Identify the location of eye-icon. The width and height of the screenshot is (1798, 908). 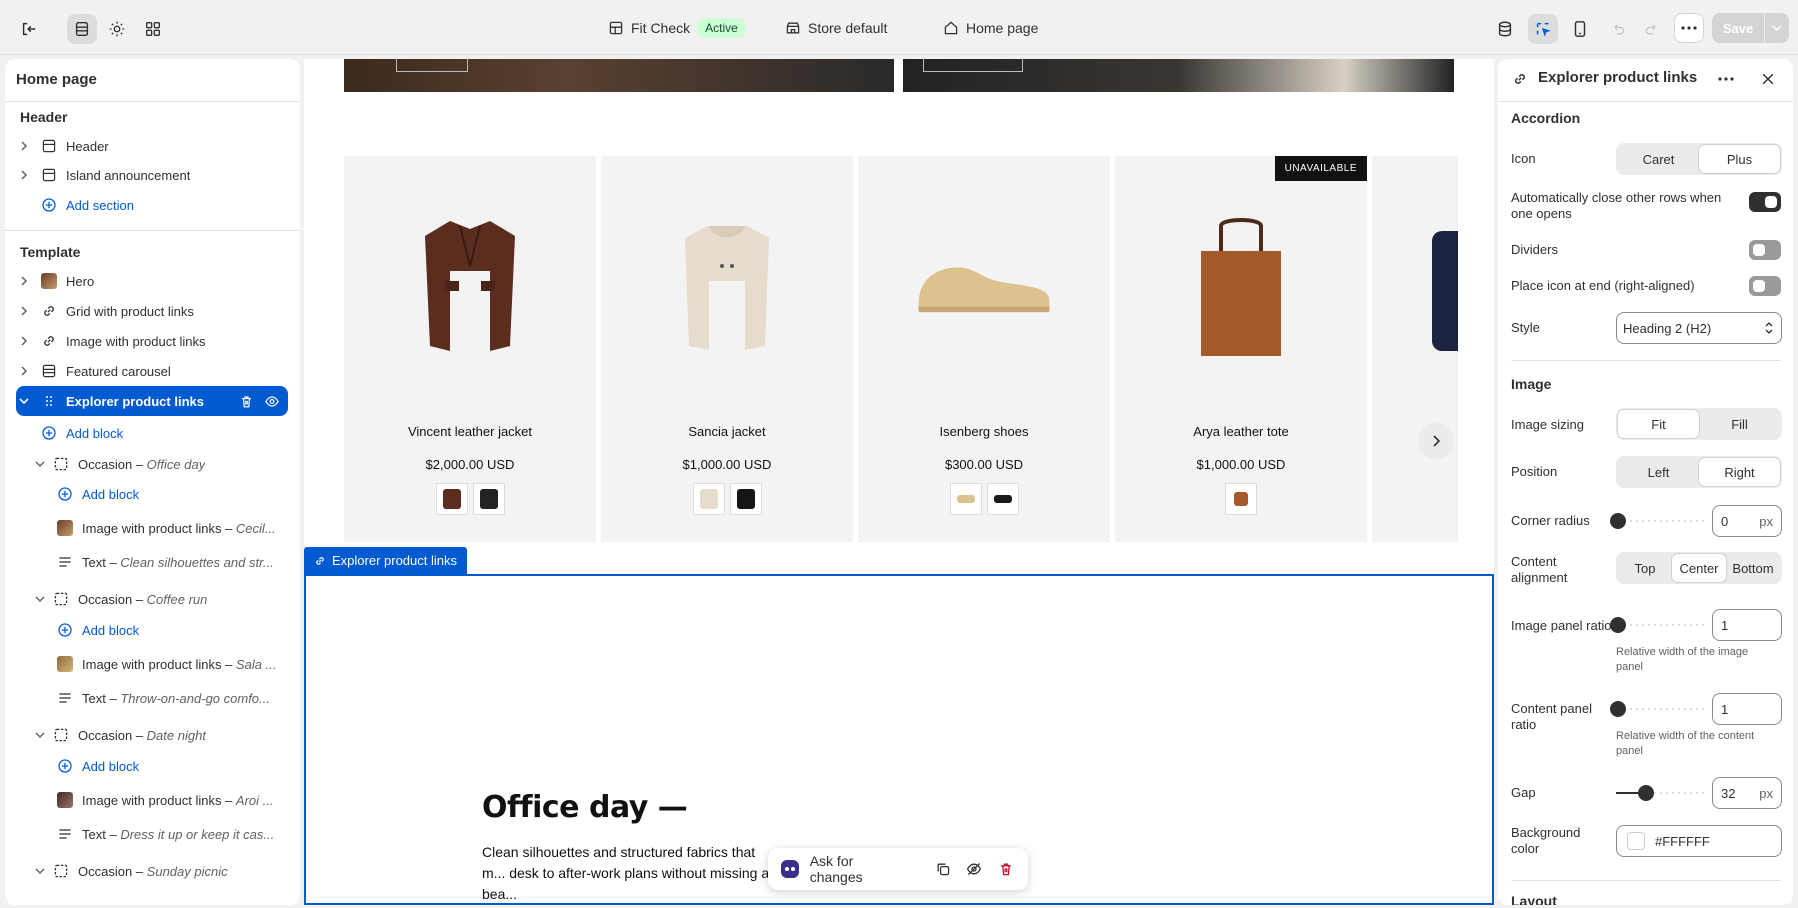
(272, 401).